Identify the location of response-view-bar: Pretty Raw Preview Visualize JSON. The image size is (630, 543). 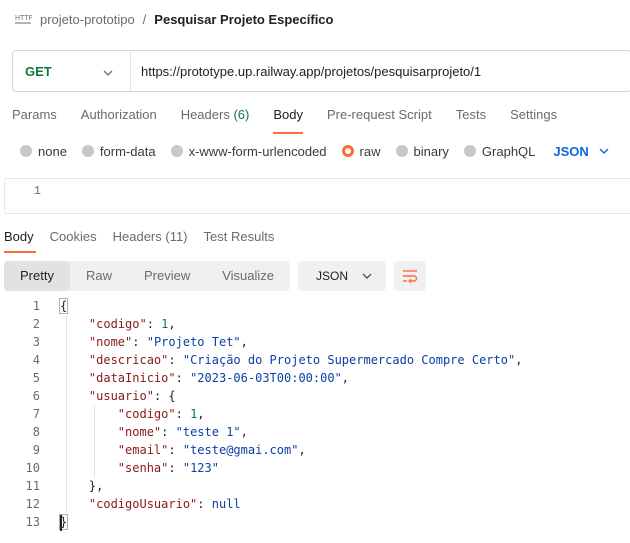
(215, 276).